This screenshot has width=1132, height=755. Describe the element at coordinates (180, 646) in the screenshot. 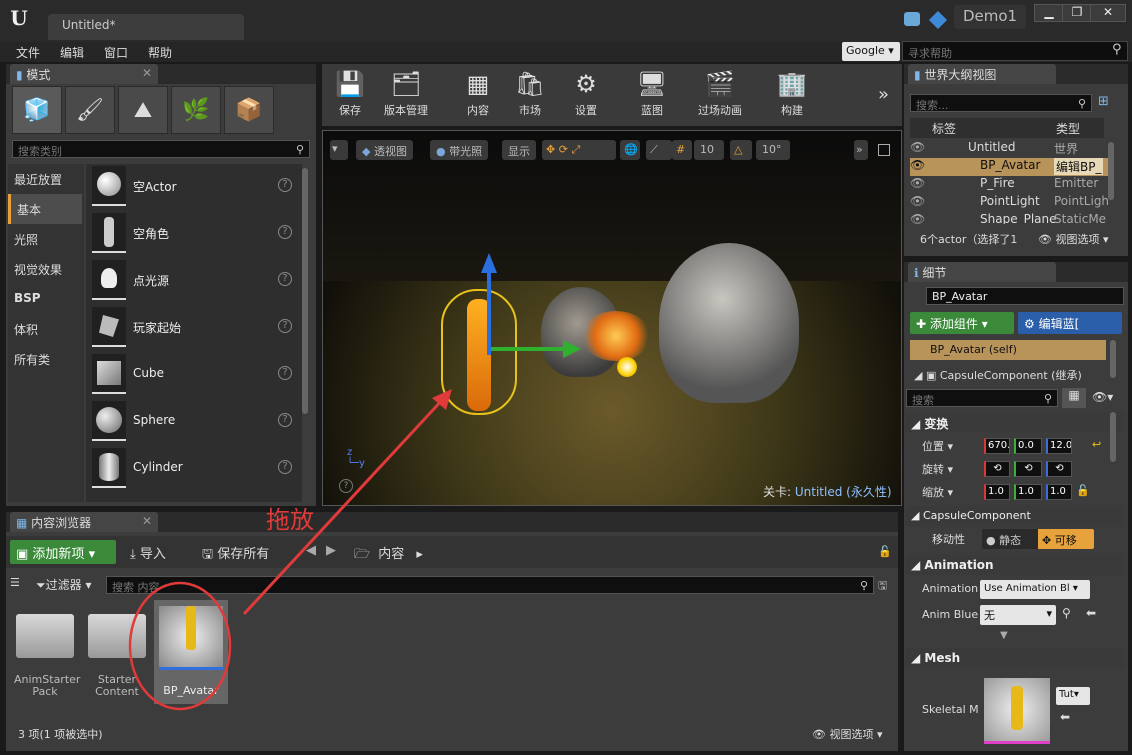

I see `annotation-circle` at that location.